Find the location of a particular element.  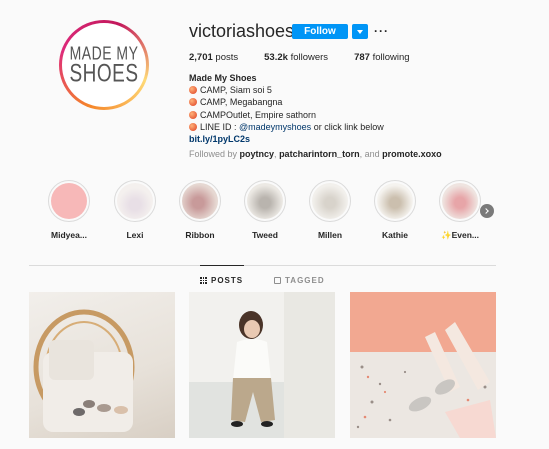

highlight-label: Millen is located at coordinates (330, 235).